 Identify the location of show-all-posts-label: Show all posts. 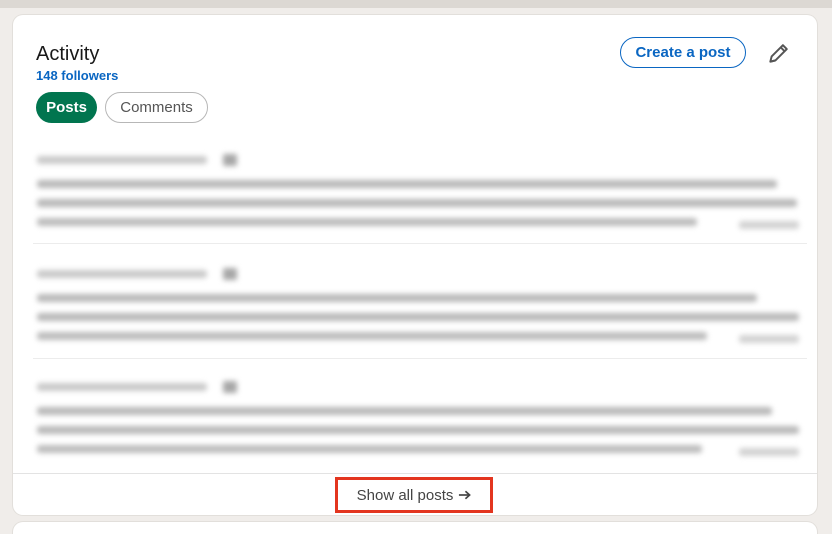
(405, 495).